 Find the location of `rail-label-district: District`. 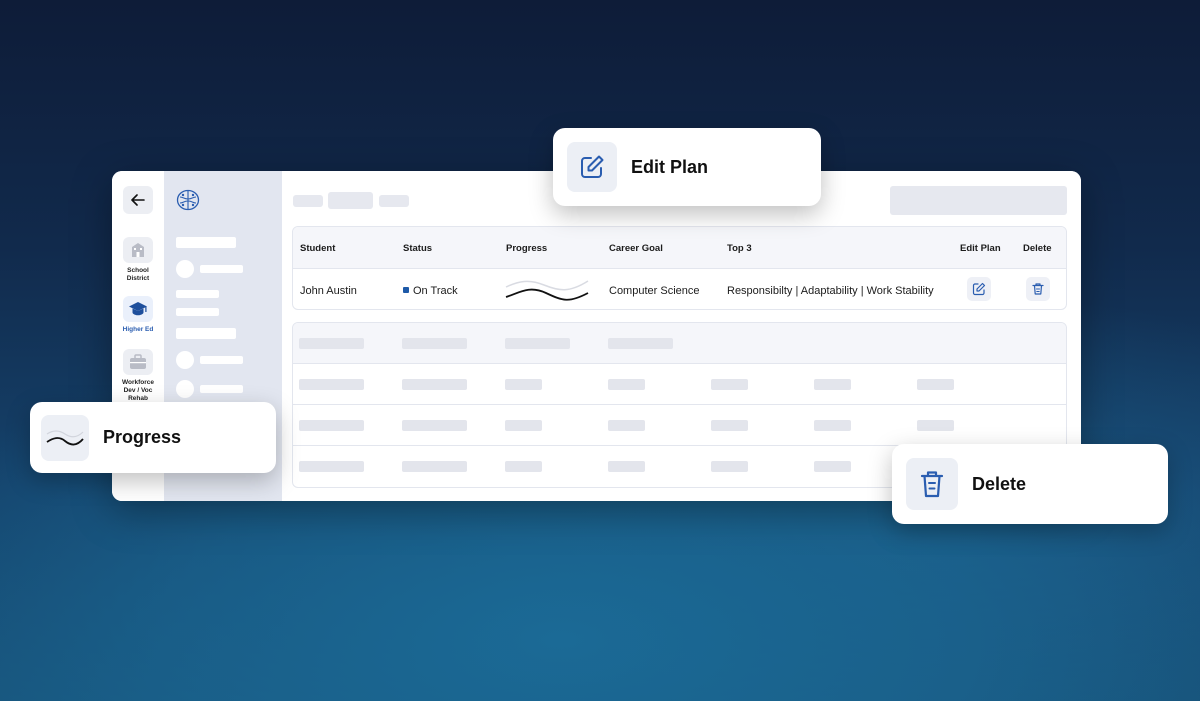

rail-label-district: District is located at coordinates (138, 278).